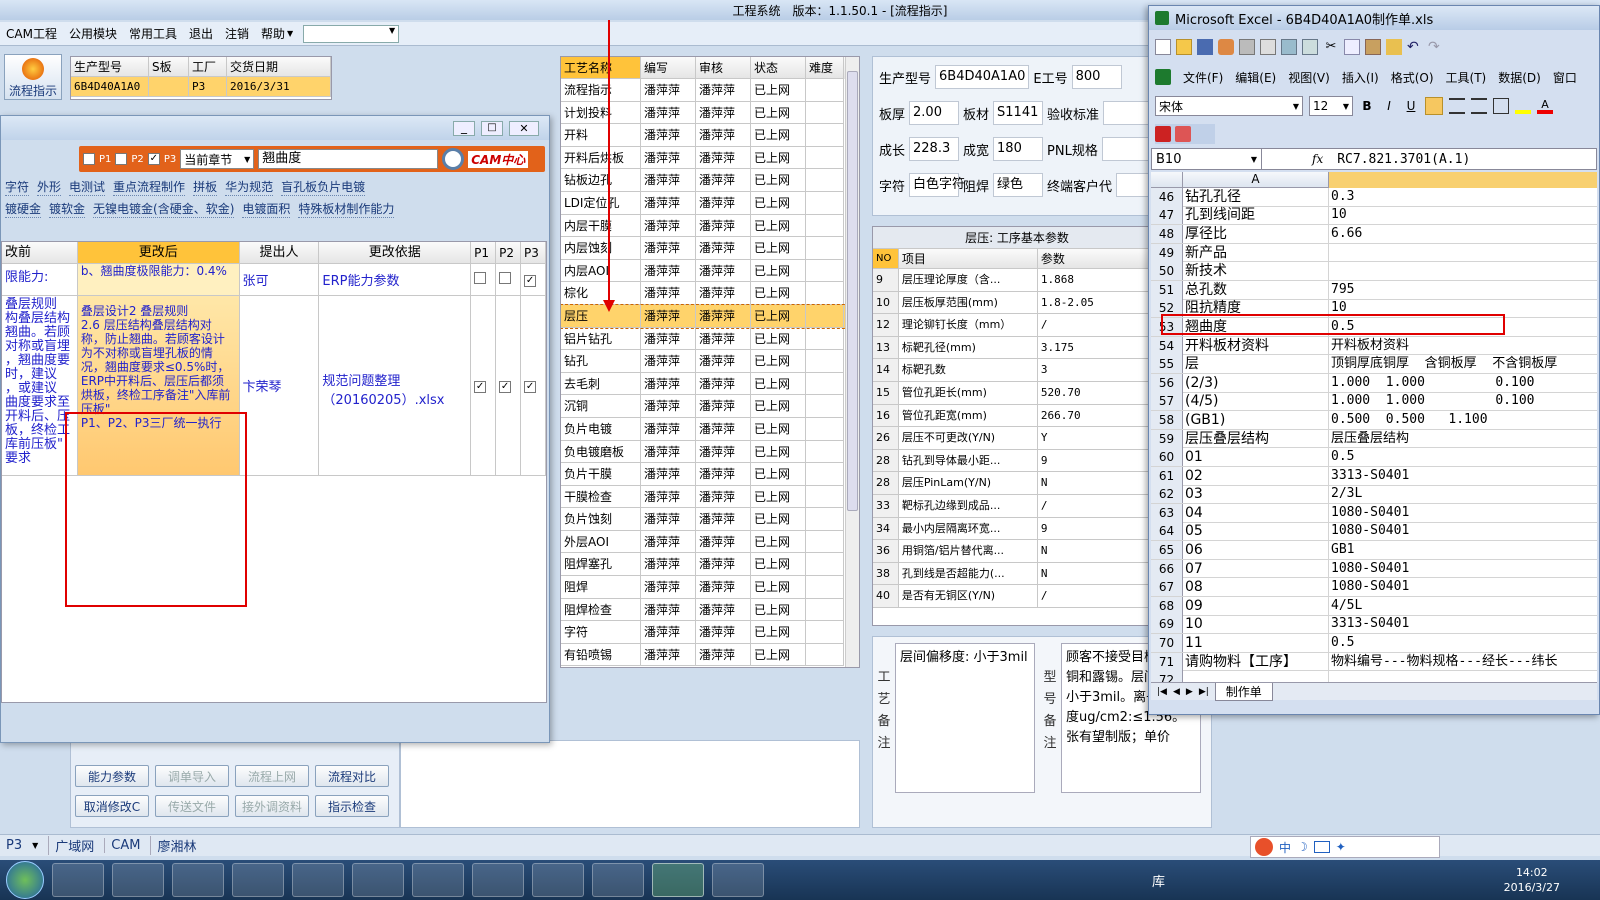 Image resolution: width=1600 pixels, height=900 pixels. Describe the element at coordinates (1373, 47) in the screenshot. I see `paste-icon` at that location.